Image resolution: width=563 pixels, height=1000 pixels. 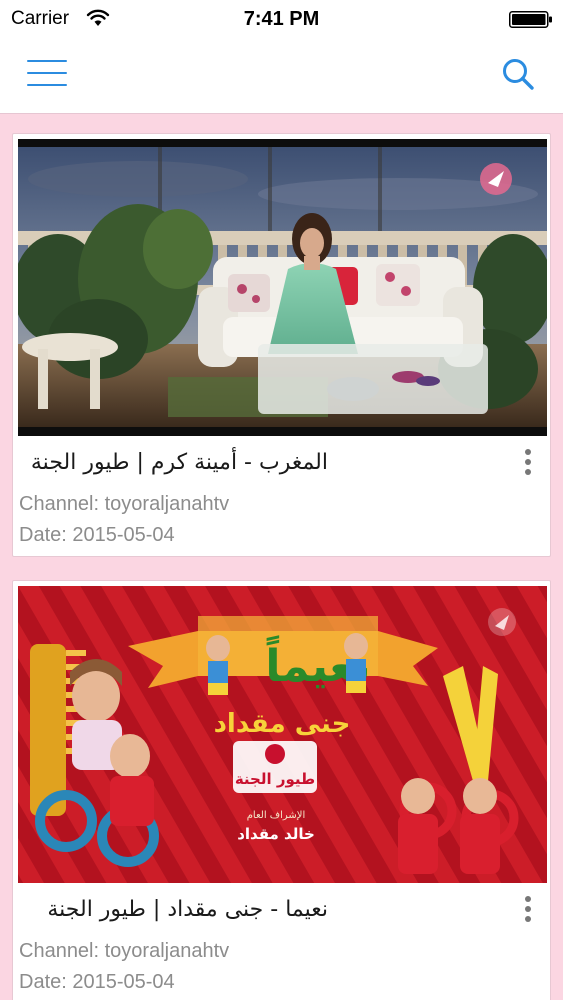 What do you see at coordinates (530, 19) in the screenshot?
I see `battery-icon` at bounding box center [530, 19].